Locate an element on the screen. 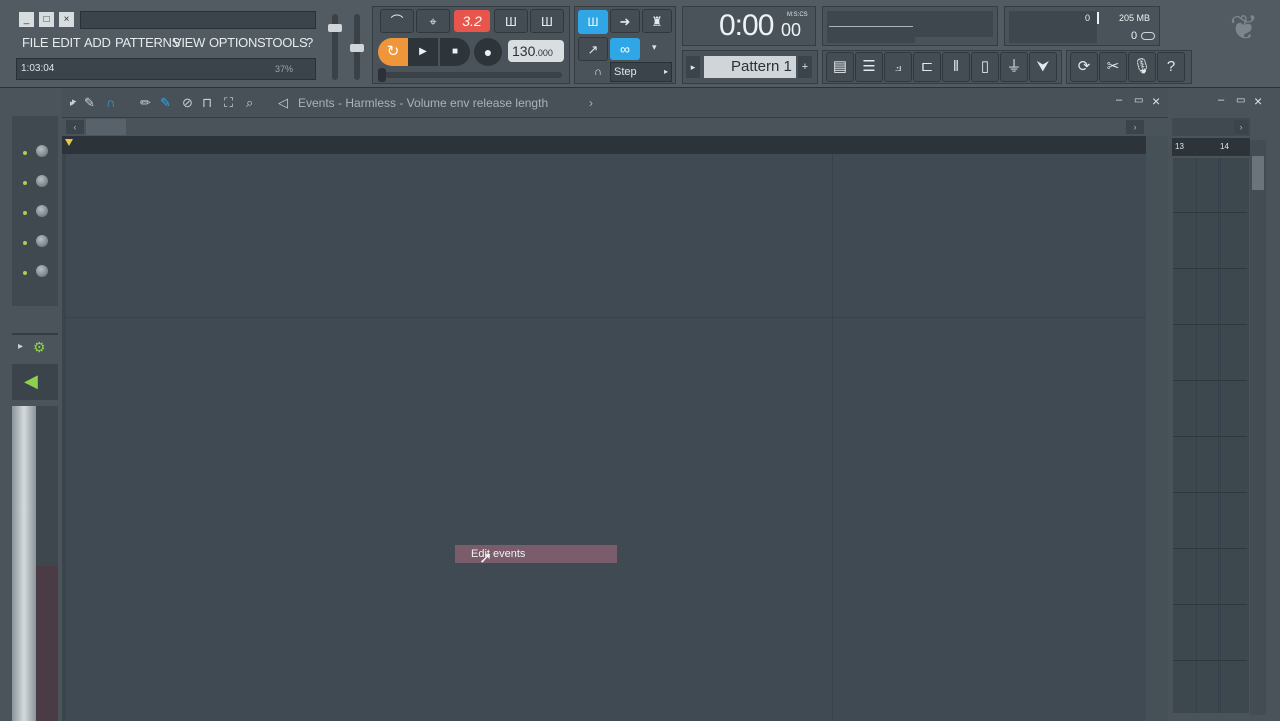 The height and width of the screenshot is (721, 1280). panel-scroll-right-icon: › is located at coordinates (1241, 127).